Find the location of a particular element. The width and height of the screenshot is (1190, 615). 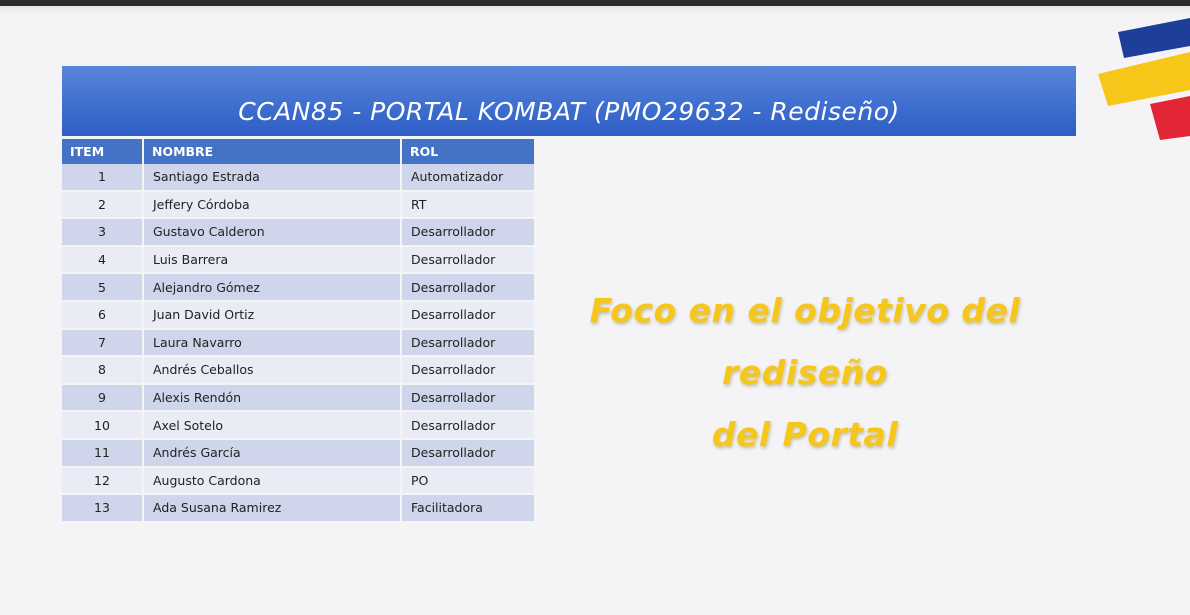

cell-nombre: Juan David Ortiz is located at coordinates (273, 315).